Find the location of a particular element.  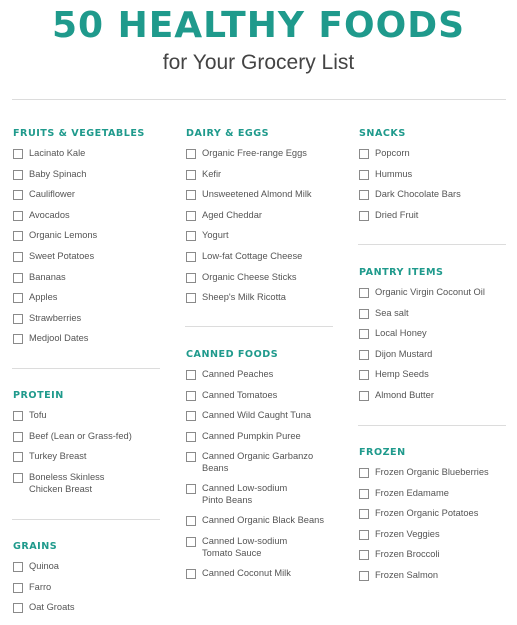

list-item: Canned Organic Garbanzo Beans is located at coordinates (255, 466).